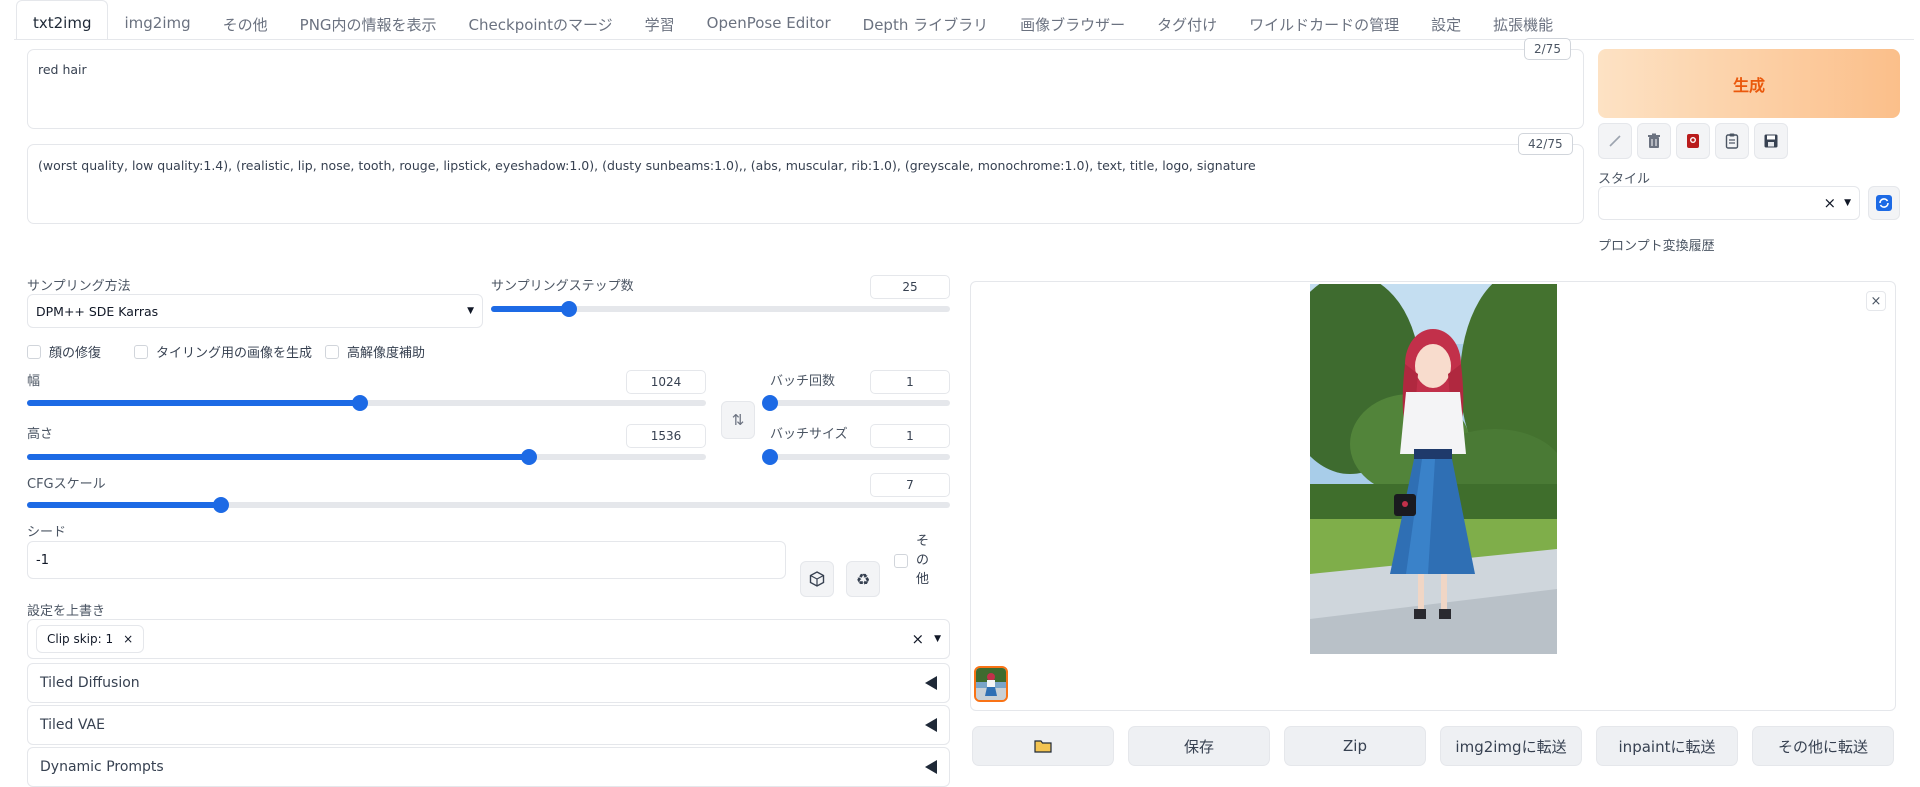 The image size is (1920, 787). Describe the element at coordinates (1729, 203) in the screenshot. I see `style-dropdown: × ▼` at that location.